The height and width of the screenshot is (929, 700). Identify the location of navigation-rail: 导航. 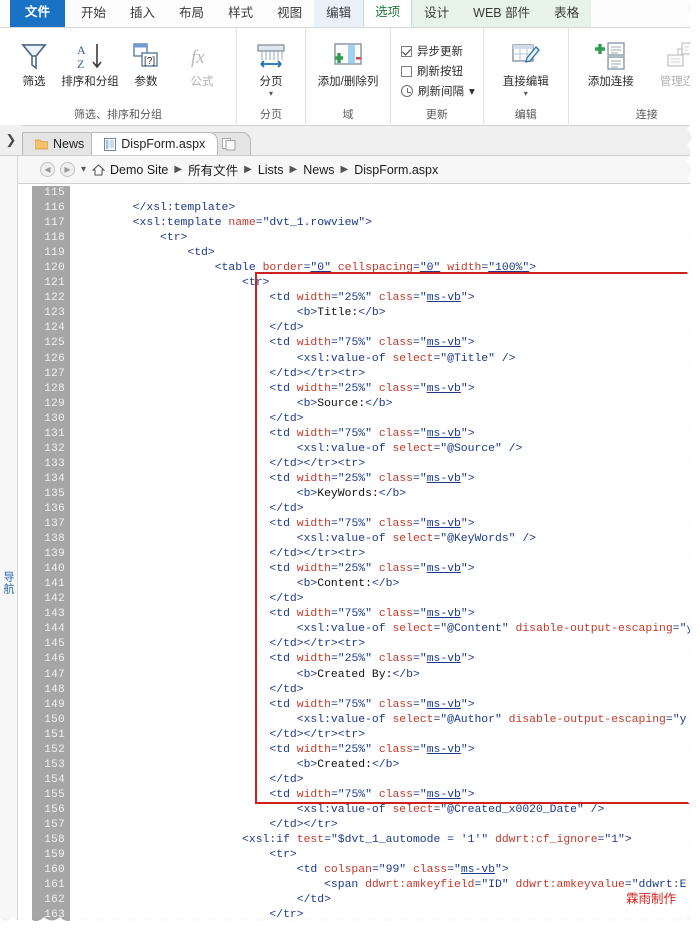
(9, 542).